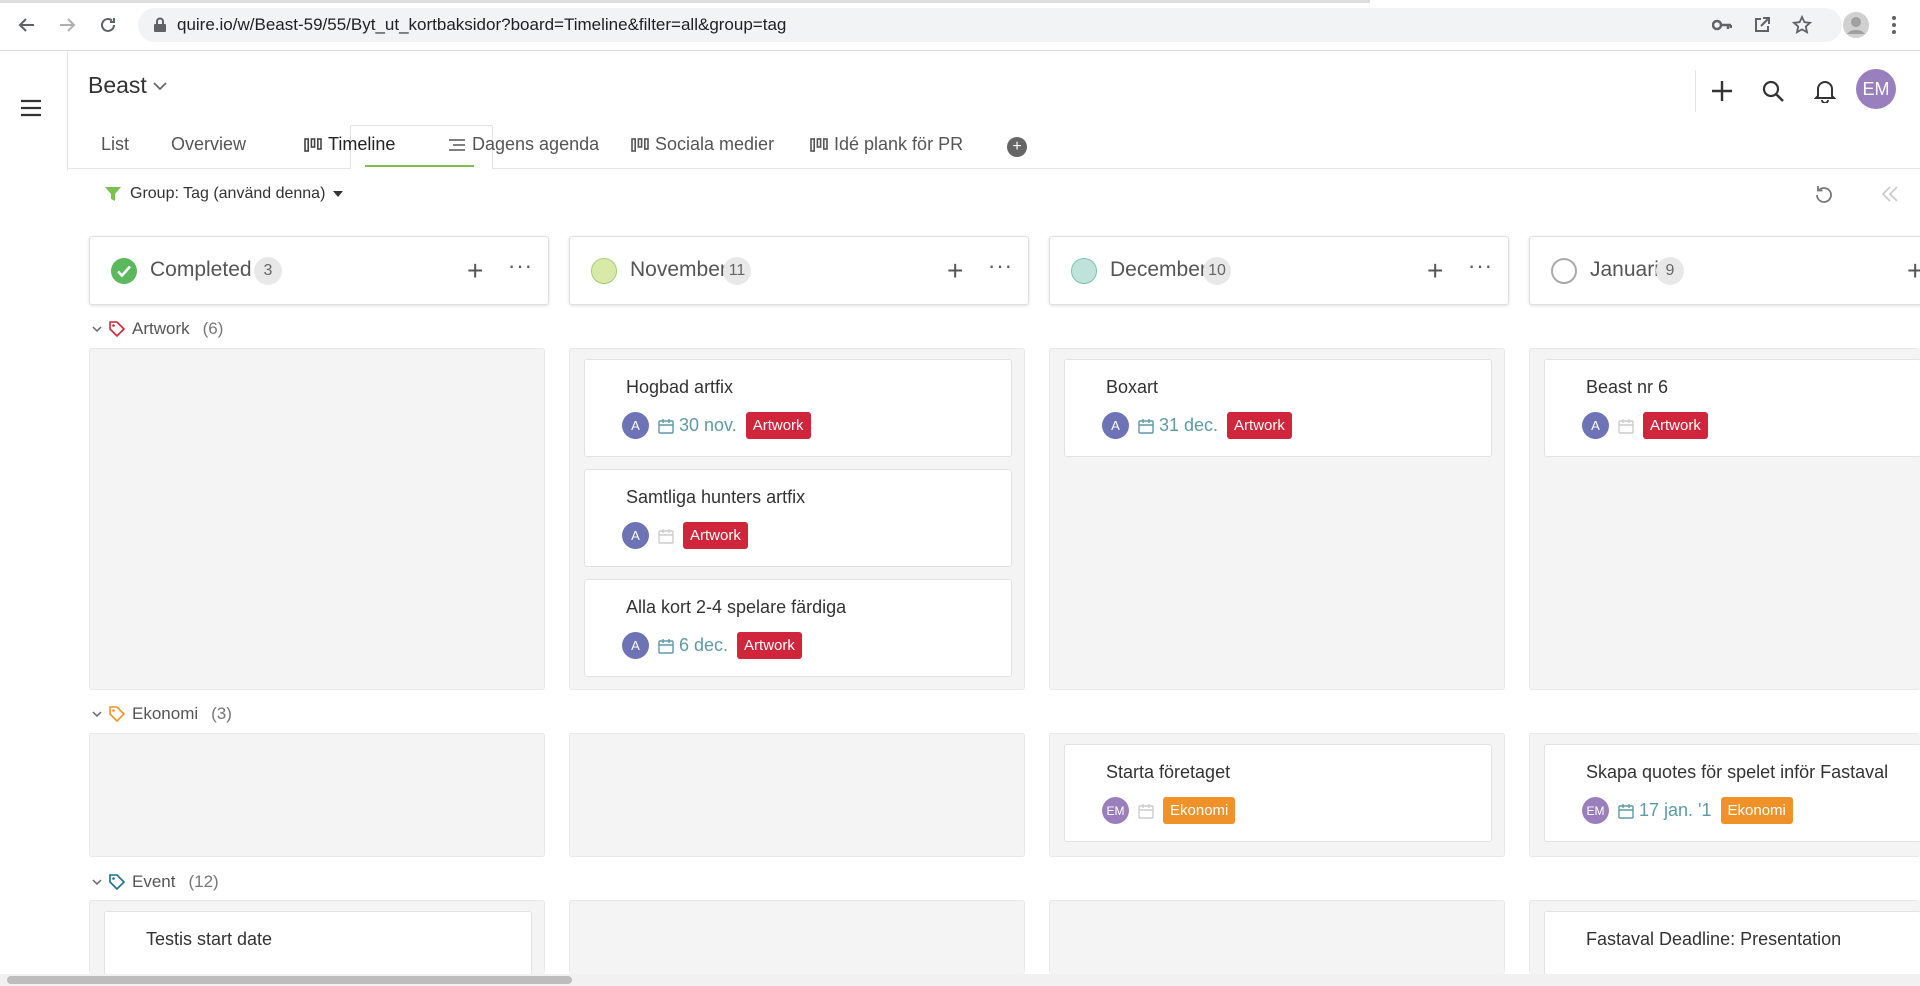  What do you see at coordinates (1762, 25) in the screenshot?
I see `open-external-icon` at bounding box center [1762, 25].